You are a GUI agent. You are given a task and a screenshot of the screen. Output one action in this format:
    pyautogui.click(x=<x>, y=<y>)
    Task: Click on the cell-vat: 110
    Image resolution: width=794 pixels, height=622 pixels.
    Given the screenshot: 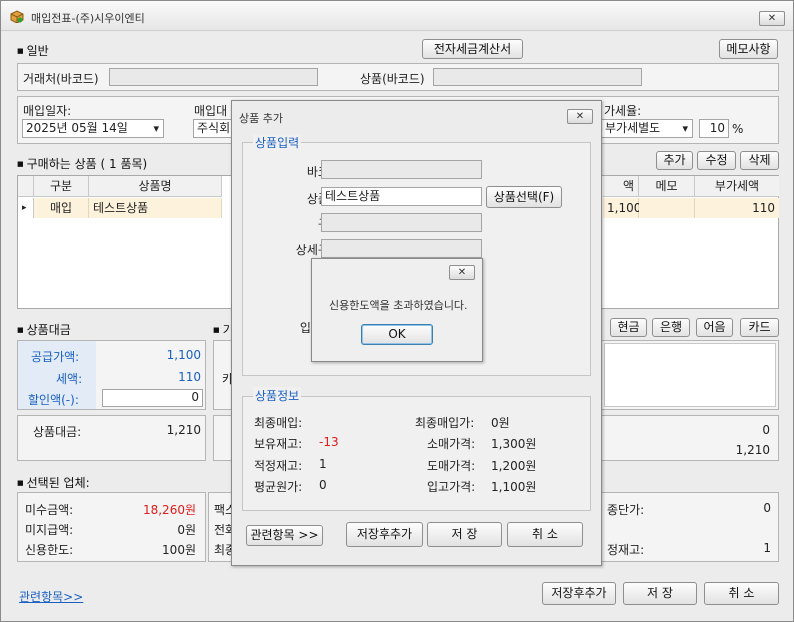 What is the action you would take?
    pyautogui.click(x=737, y=208)
    